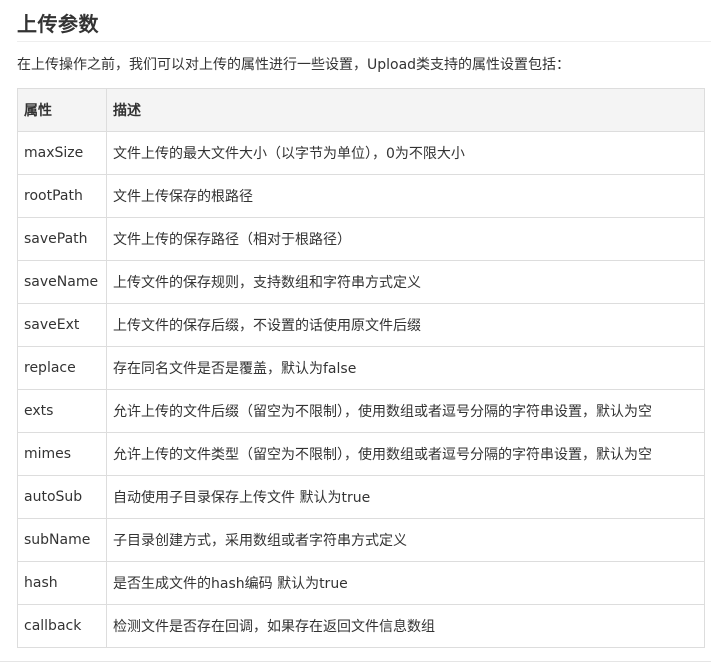 This screenshot has width=711, height=664. I want to click on table-row: autoSub 自动使用子目录保存上传文件 默认为true, so click(361, 497).